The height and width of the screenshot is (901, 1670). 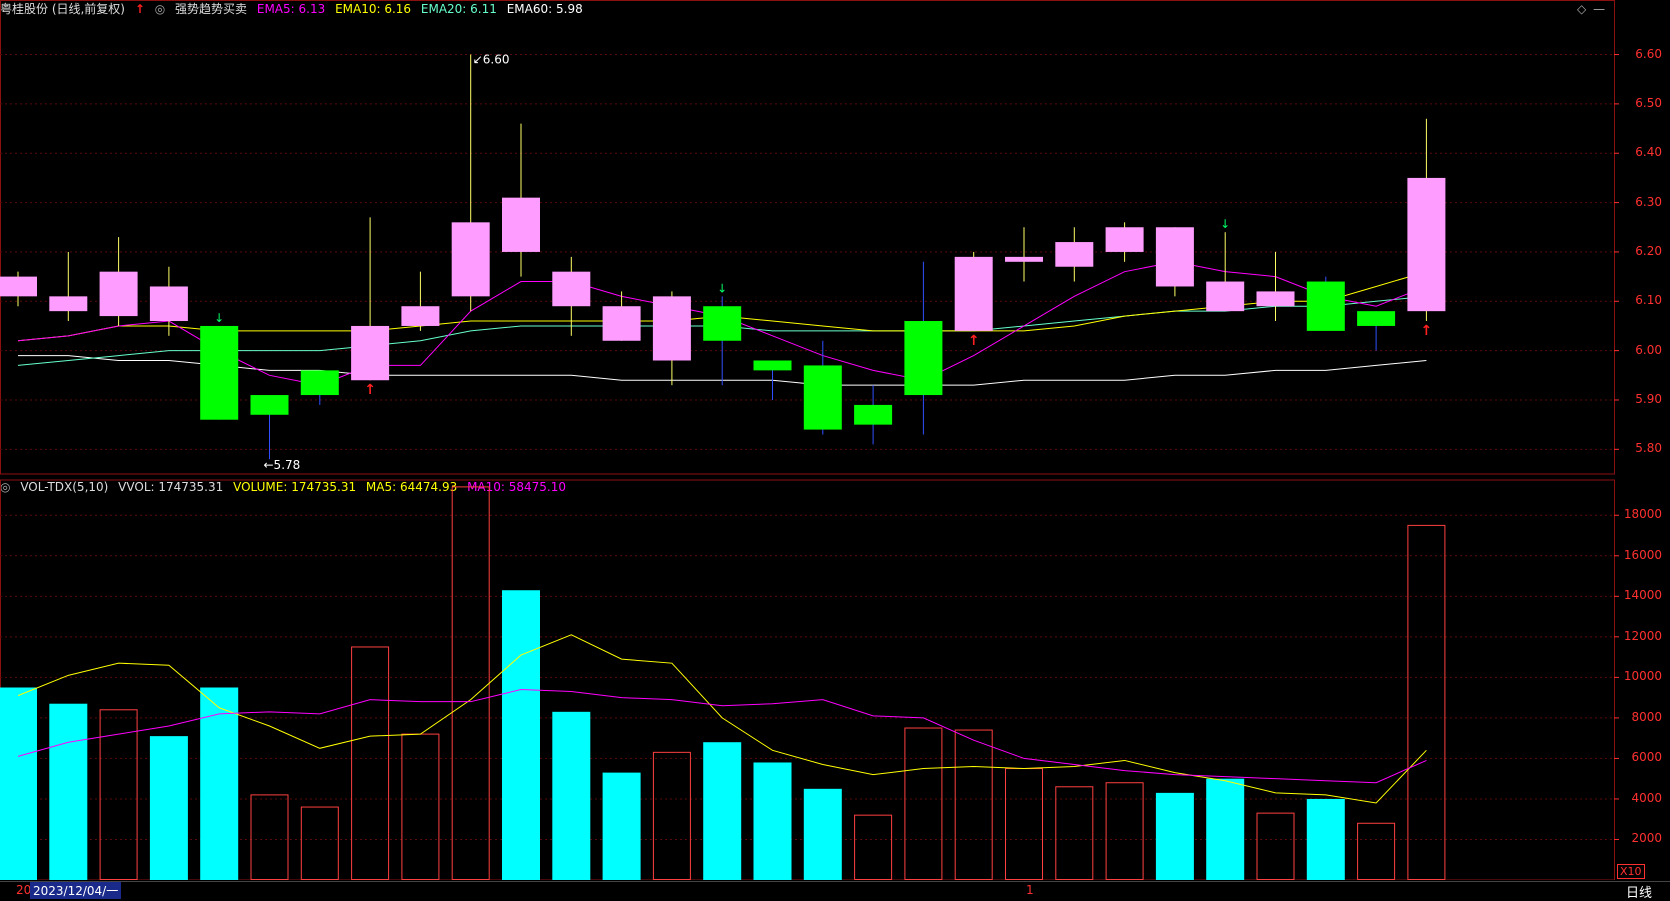 What do you see at coordinates (1648, 398) in the screenshot?
I see `price-tick-label: 5.90` at bounding box center [1648, 398].